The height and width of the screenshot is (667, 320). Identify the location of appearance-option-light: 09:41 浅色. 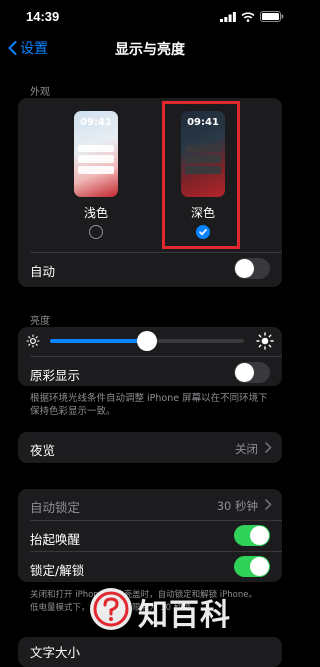
(96, 173).